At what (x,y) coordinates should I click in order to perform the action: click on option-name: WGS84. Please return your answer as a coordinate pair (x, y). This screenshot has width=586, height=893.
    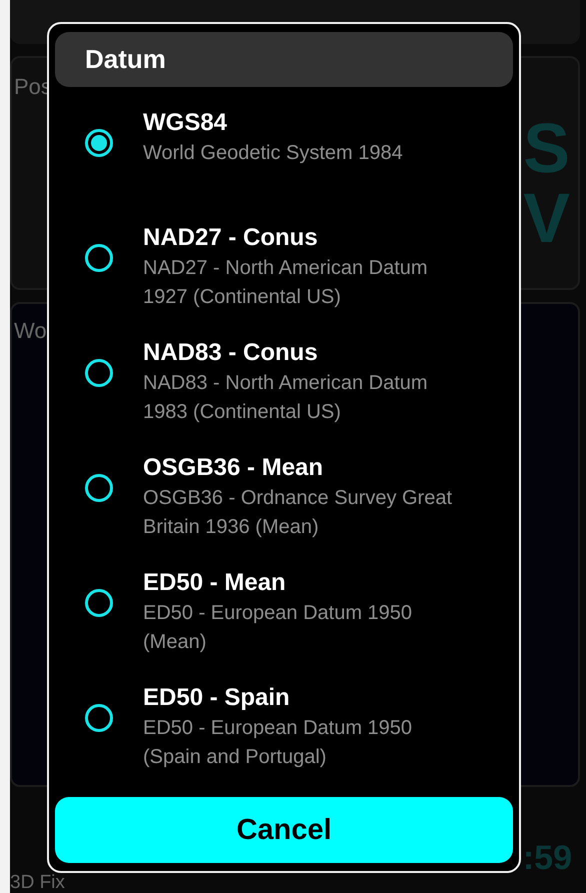
    Looking at the image, I should click on (185, 123).